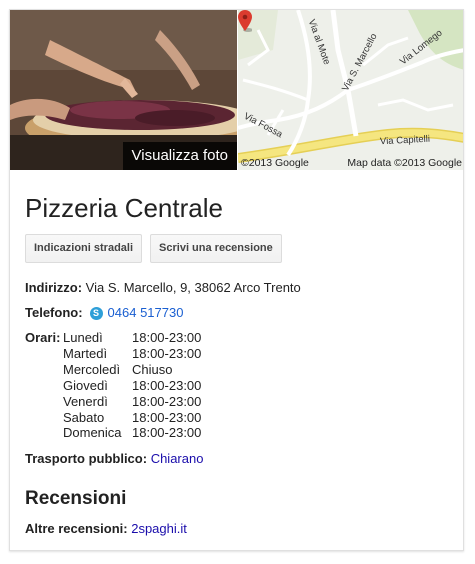 The width and height of the screenshot is (475, 564). What do you see at coordinates (193, 287) in the screenshot?
I see `address-value: Via S. Marcello, 9, 38062 Arco Trento` at bounding box center [193, 287].